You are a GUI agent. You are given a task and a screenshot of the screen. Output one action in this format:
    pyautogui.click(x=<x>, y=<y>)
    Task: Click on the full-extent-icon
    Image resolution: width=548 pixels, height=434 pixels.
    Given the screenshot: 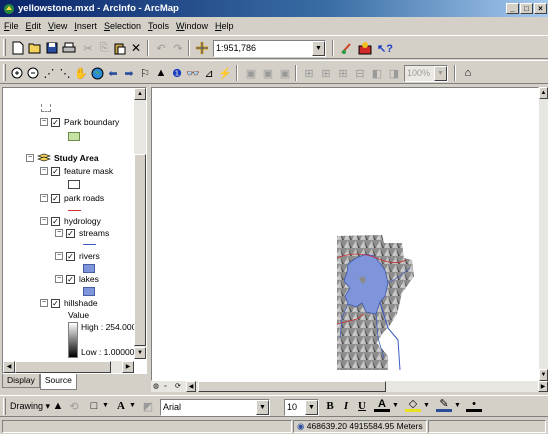 What is the action you would take?
    pyautogui.click(x=97, y=73)
    